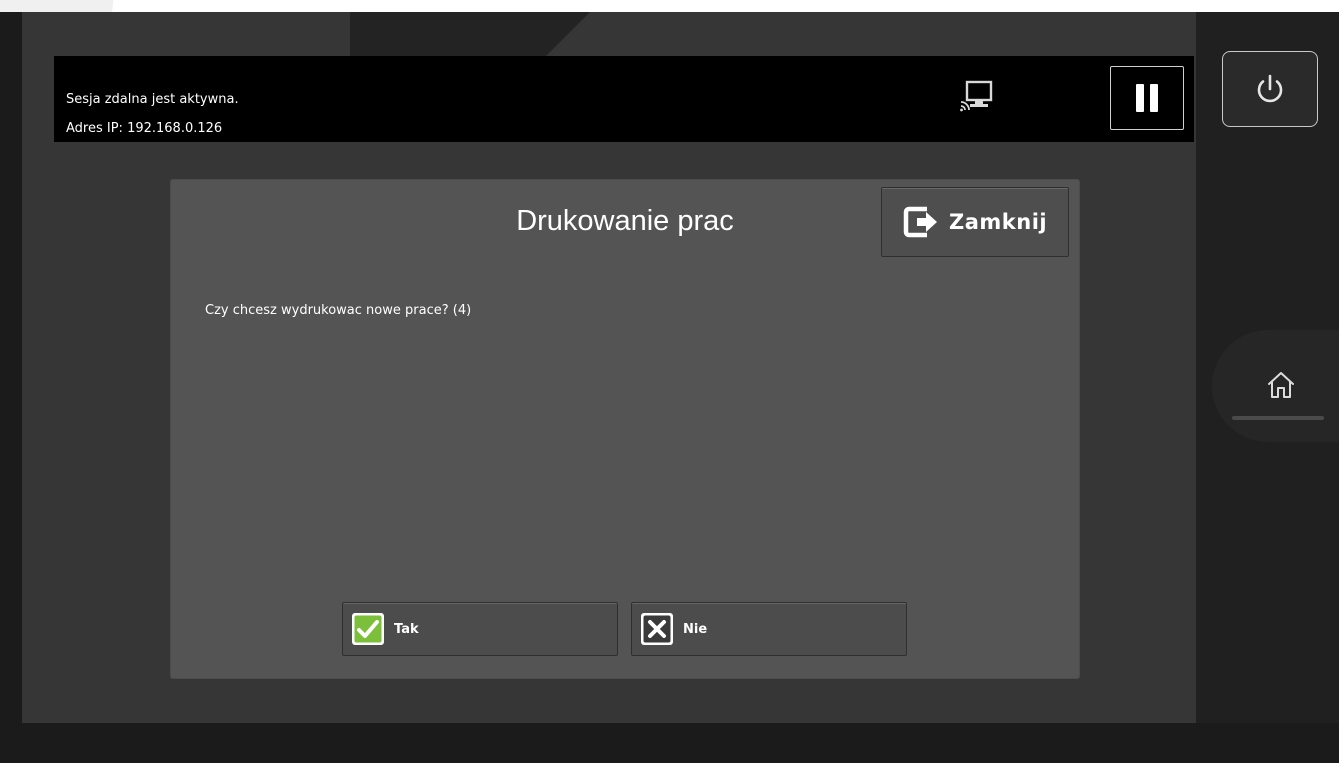 This screenshot has width=1339, height=763. I want to click on power-button, so click(1270, 89).